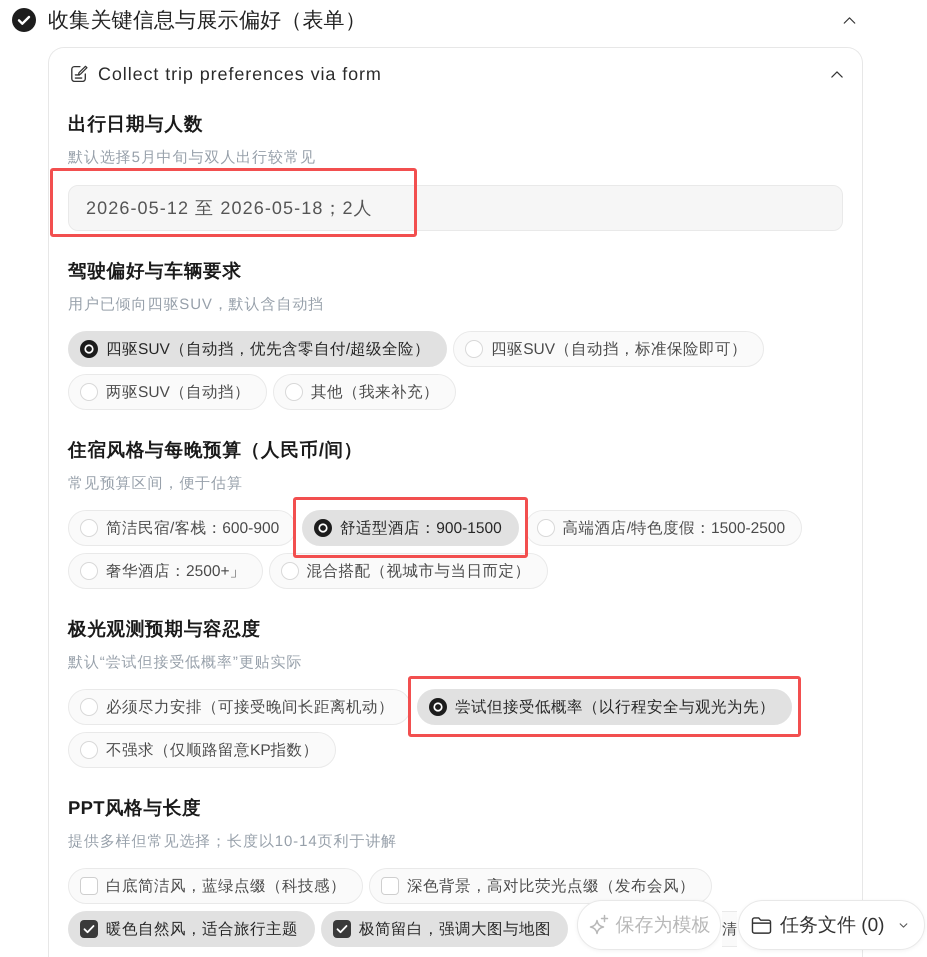 This screenshot has height=957, width=927. What do you see at coordinates (135, 808) in the screenshot?
I see `section-title: PPT风格与长度` at bounding box center [135, 808].